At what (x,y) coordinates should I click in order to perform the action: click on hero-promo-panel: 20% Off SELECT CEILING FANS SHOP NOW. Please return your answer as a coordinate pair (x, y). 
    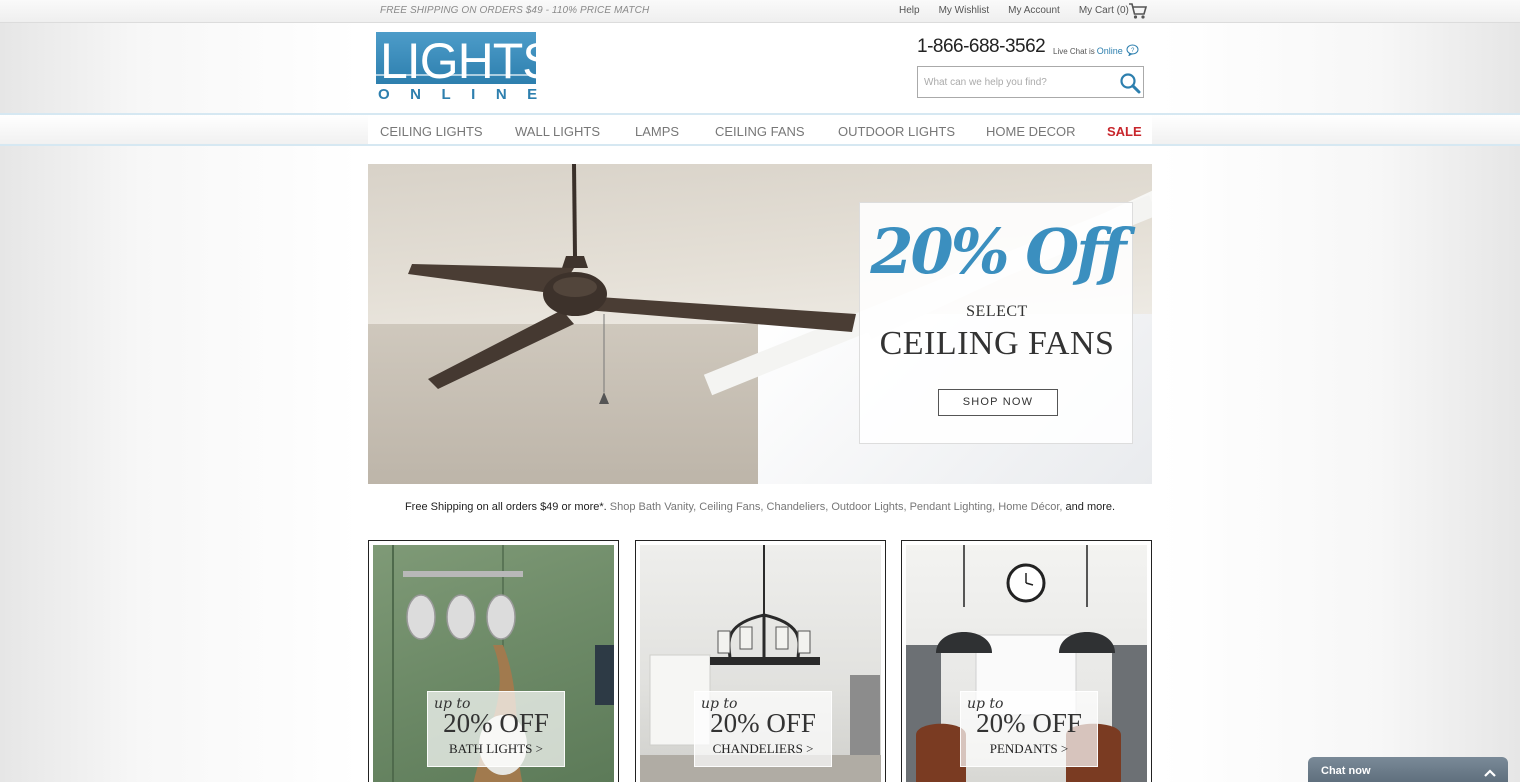
    Looking at the image, I should click on (996, 323).